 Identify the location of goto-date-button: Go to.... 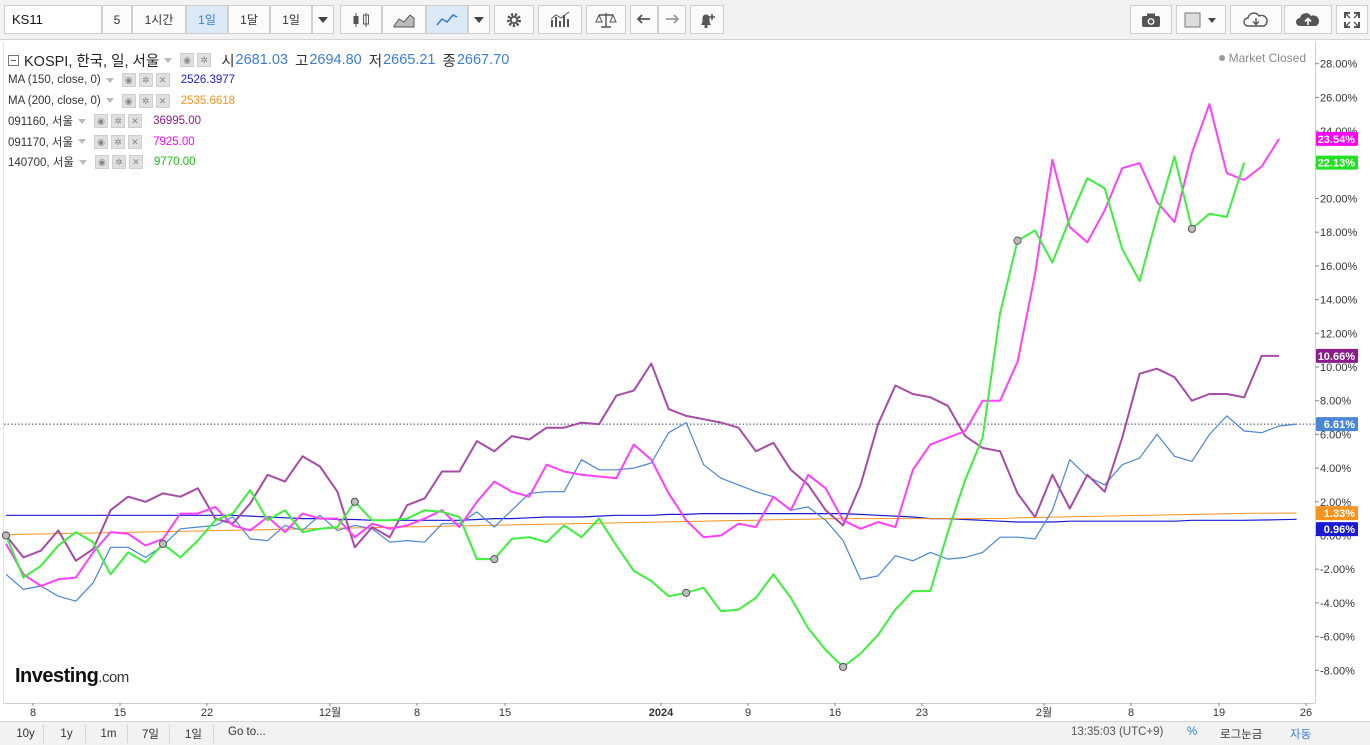
(247, 732).